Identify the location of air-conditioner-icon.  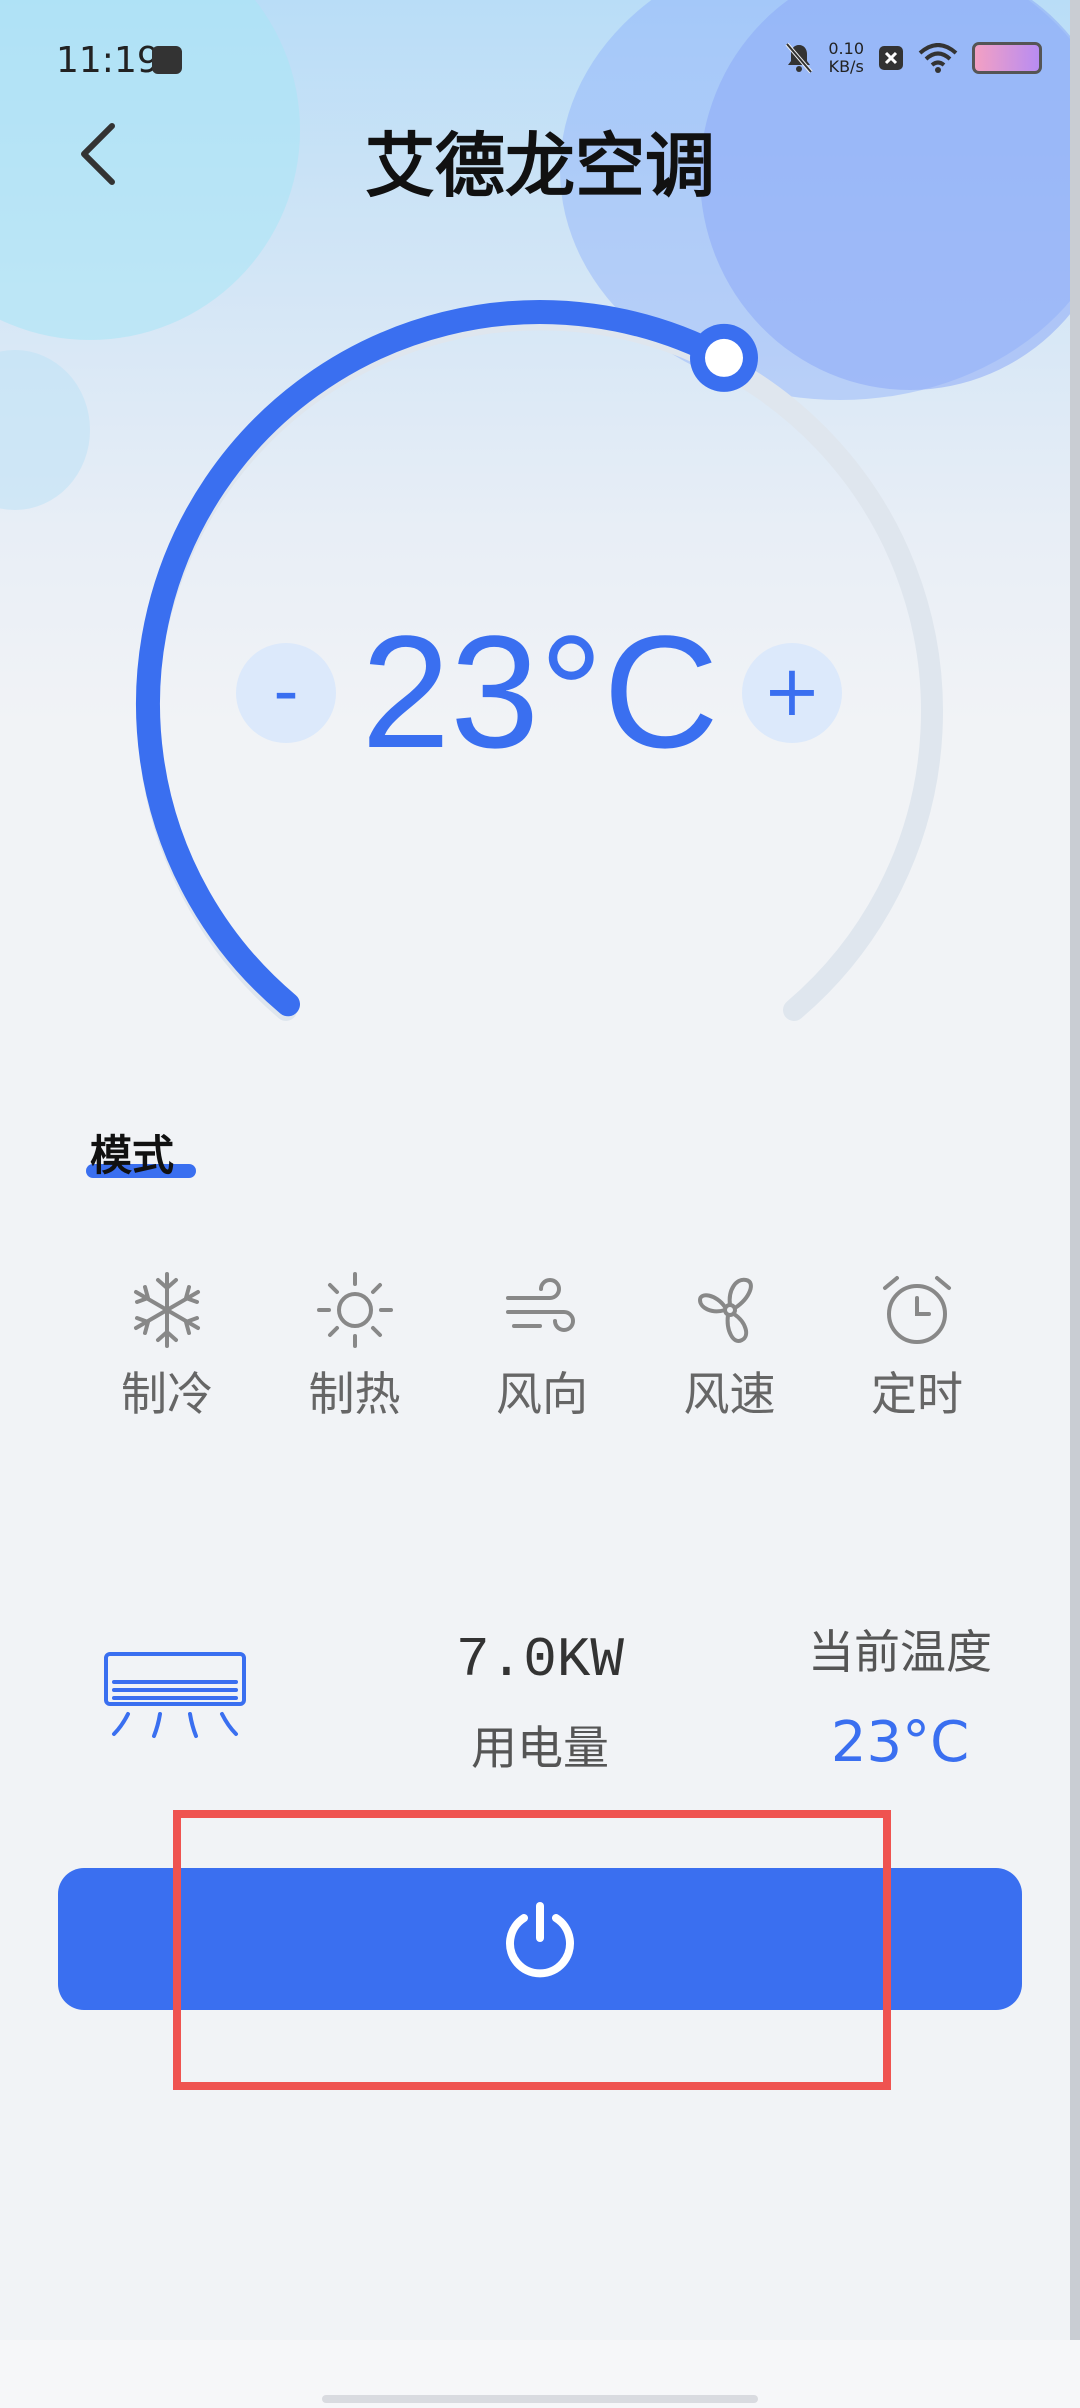
(175, 1695).